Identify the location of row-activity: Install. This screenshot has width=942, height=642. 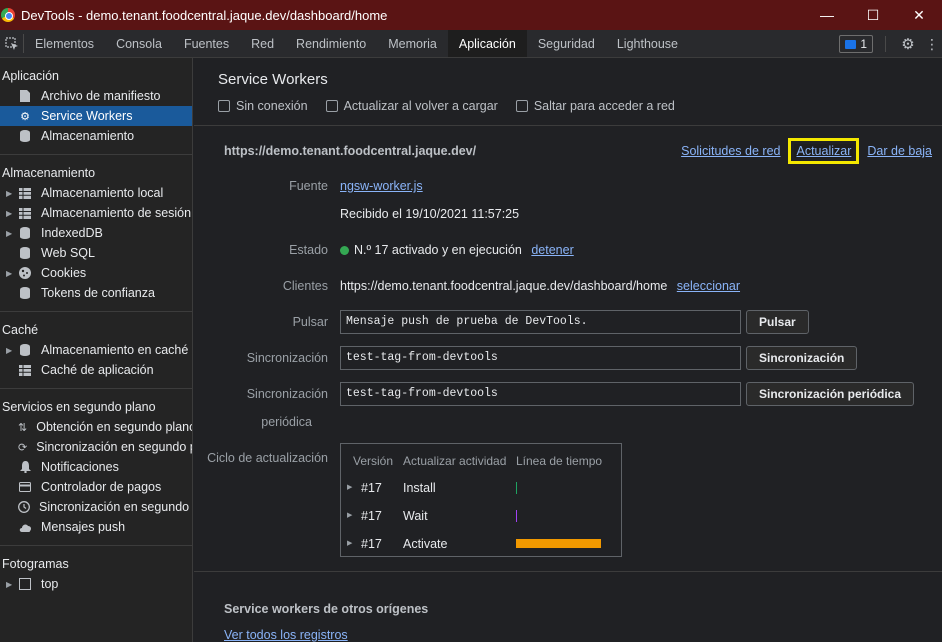
(419, 488).